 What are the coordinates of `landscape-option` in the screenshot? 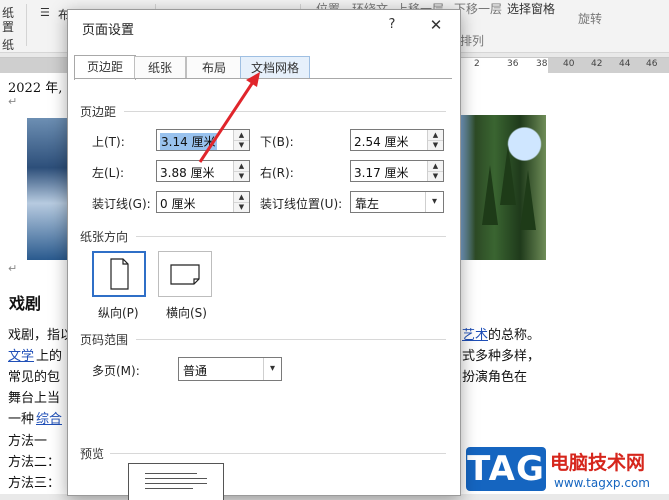 It's located at (185, 274).